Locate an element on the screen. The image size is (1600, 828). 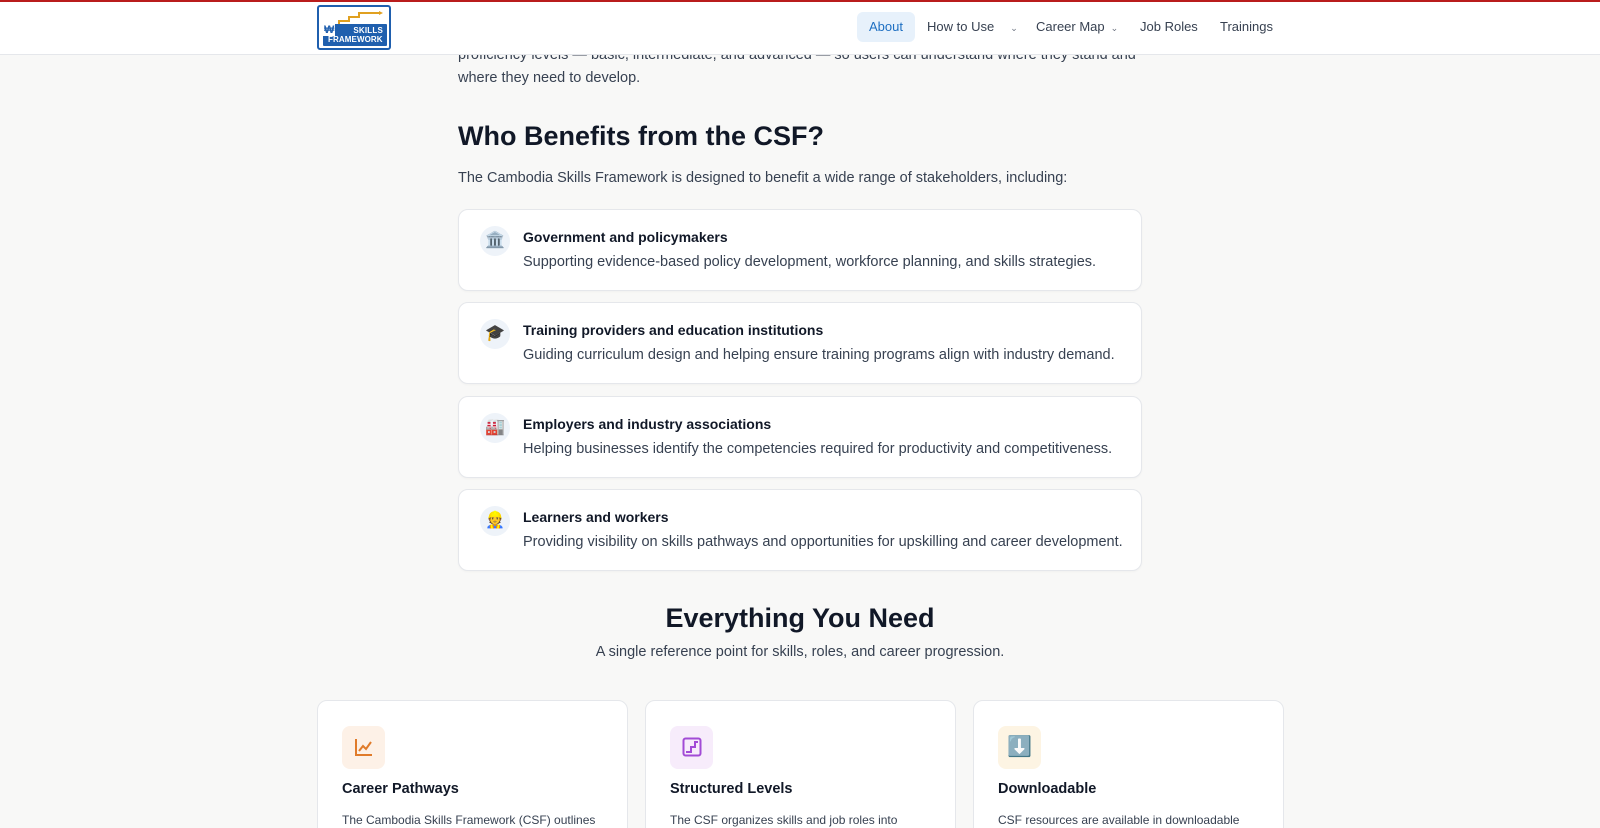
nav-how-to-use: How to Use ⌄ is located at coordinates (972, 27).